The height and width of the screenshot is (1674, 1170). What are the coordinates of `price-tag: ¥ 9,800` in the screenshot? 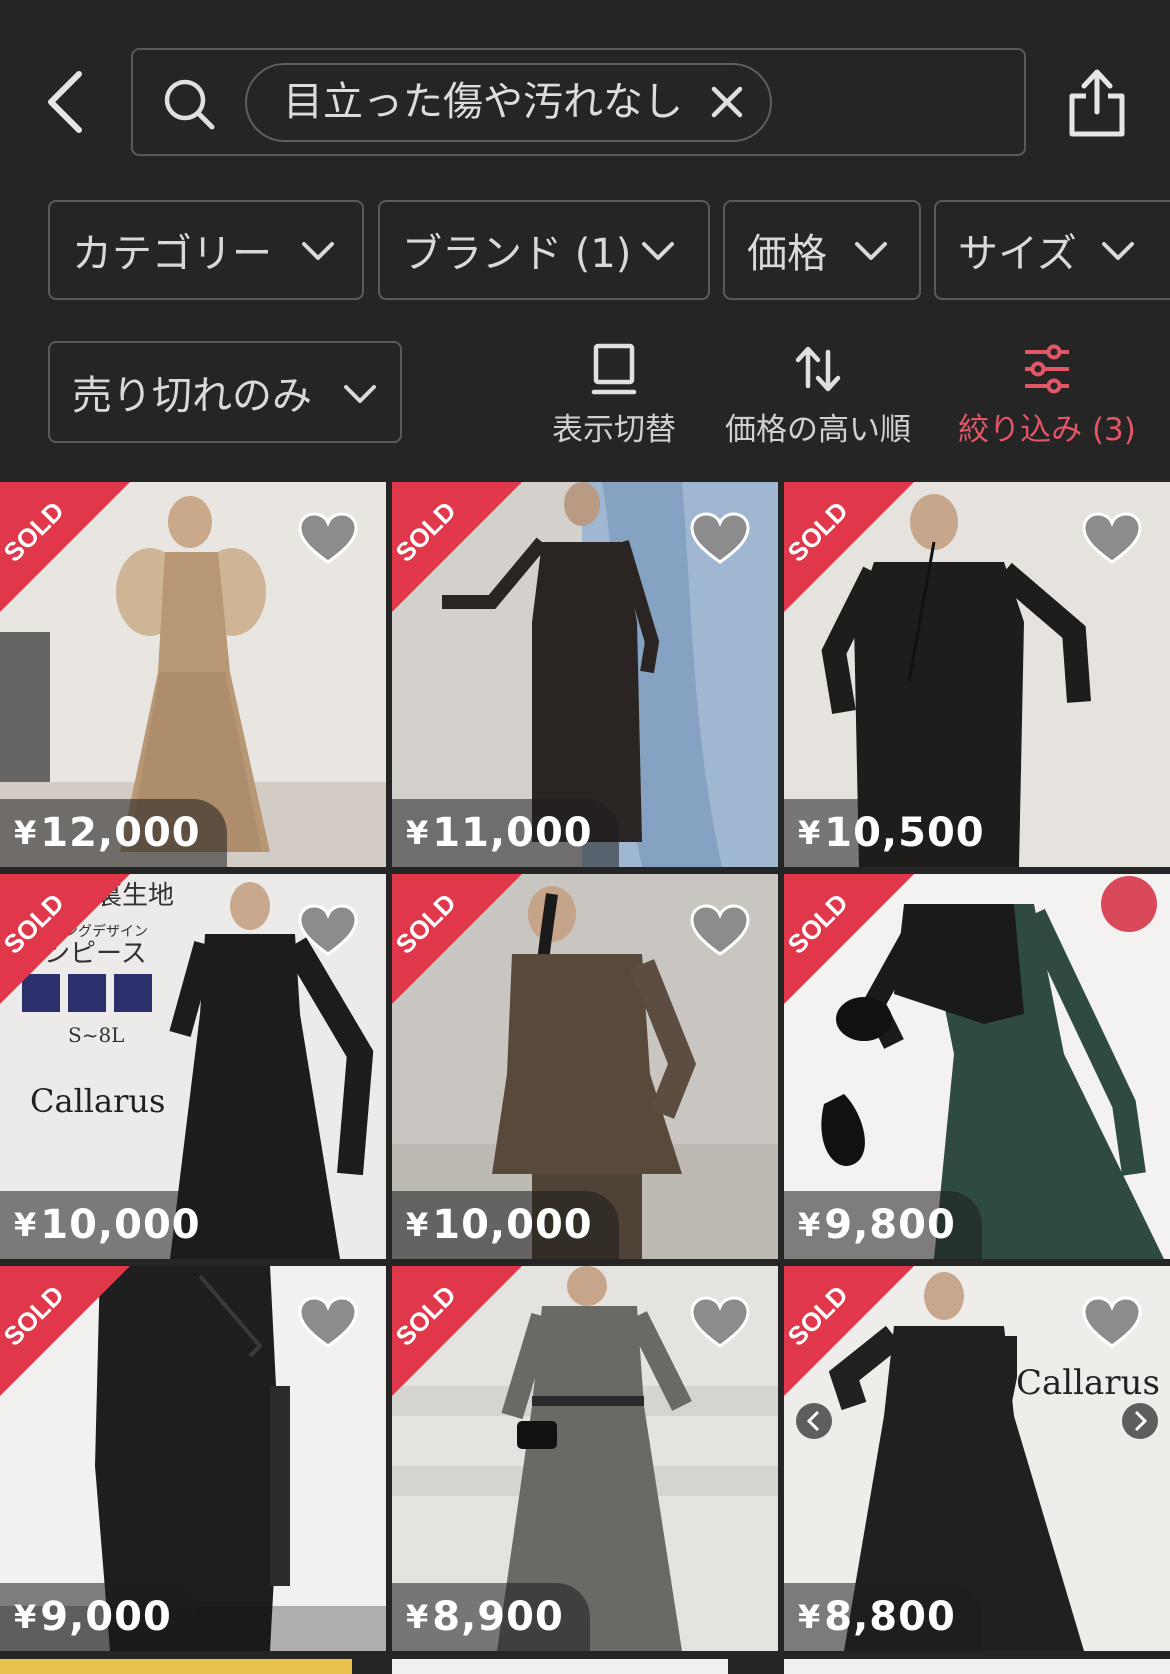 It's located at (883, 1225).